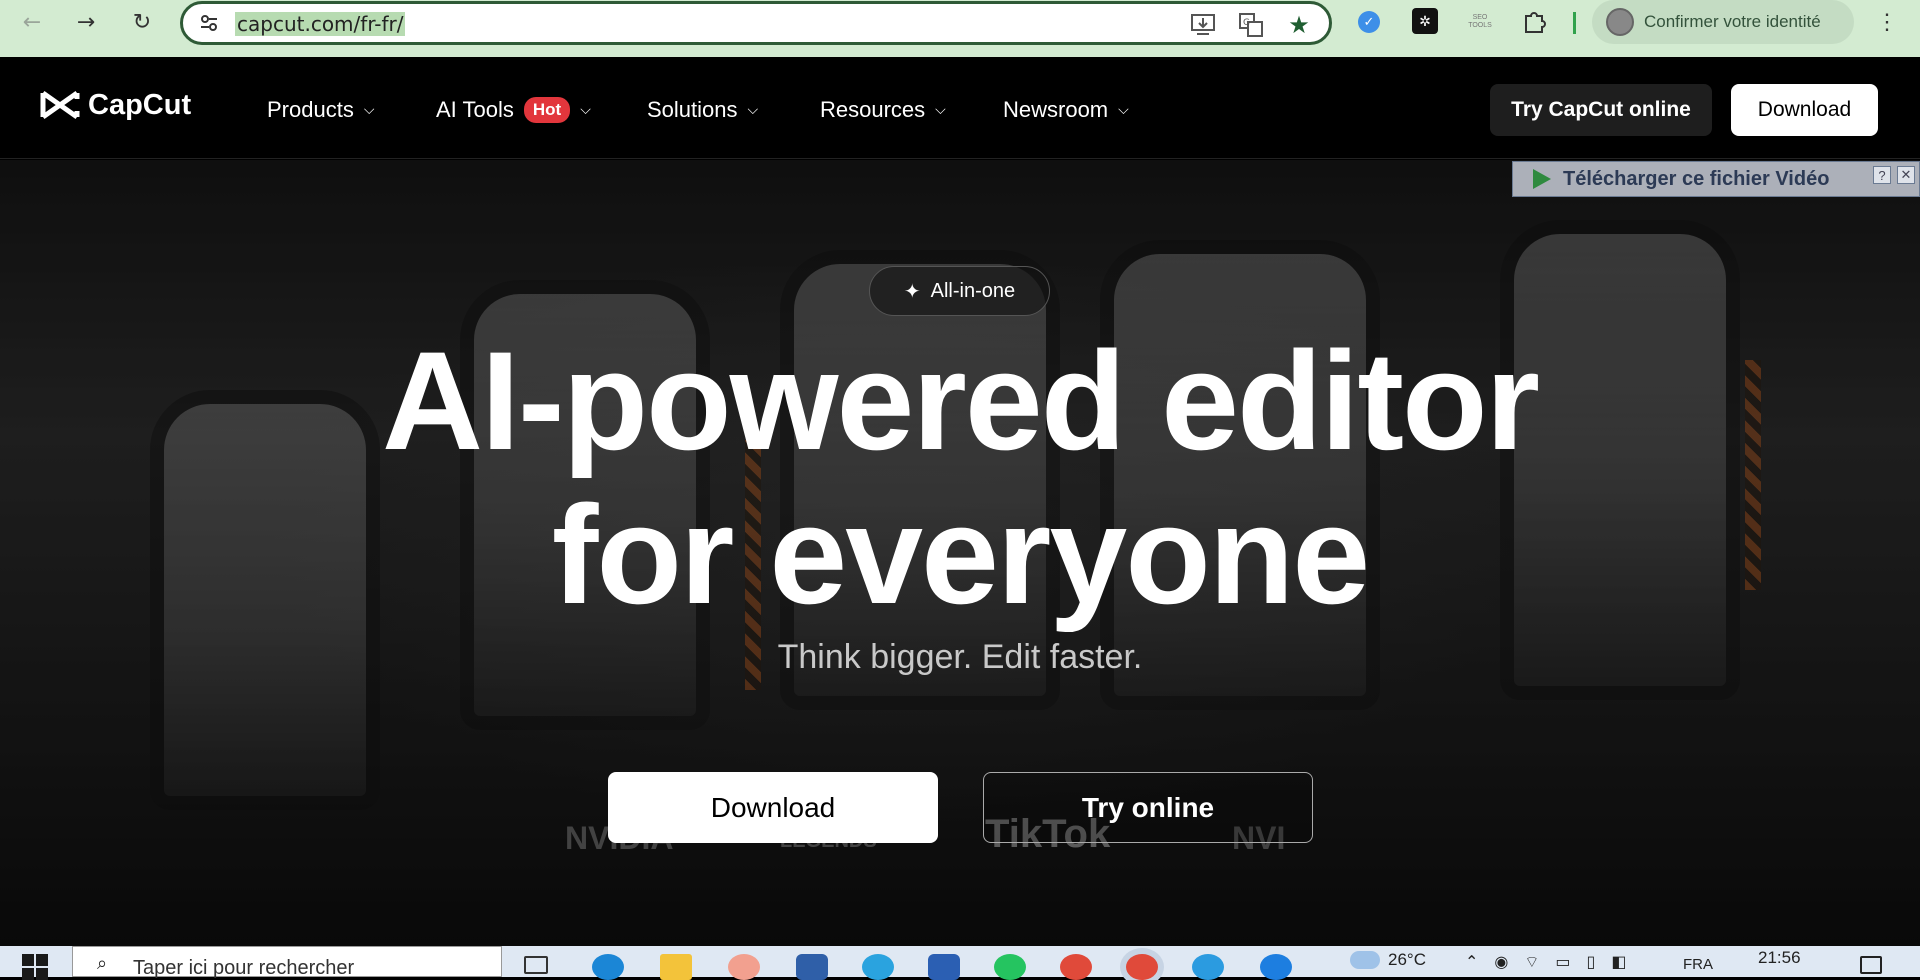 The image size is (1920, 980). What do you see at coordinates (1534, 22) in the screenshot?
I see `puzzle-icon` at bounding box center [1534, 22].